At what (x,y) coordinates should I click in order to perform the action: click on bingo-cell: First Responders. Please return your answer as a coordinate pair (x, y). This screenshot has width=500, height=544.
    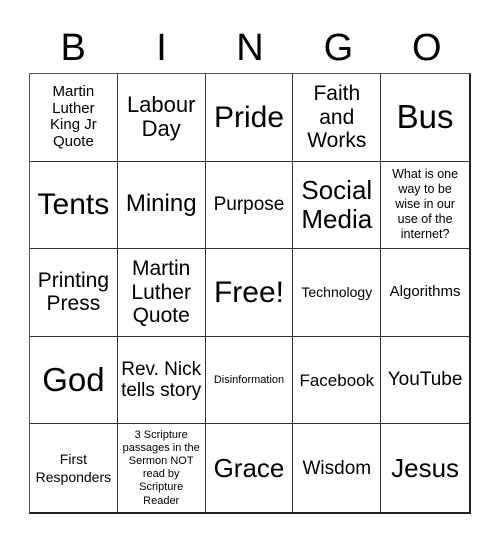
    Looking at the image, I should click on (74, 468).